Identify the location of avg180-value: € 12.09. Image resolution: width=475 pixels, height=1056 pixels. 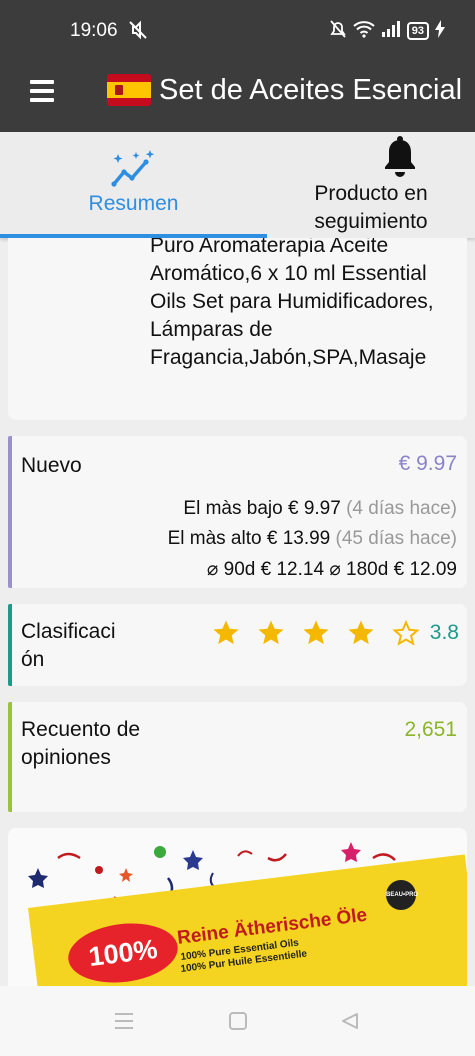
(425, 569).